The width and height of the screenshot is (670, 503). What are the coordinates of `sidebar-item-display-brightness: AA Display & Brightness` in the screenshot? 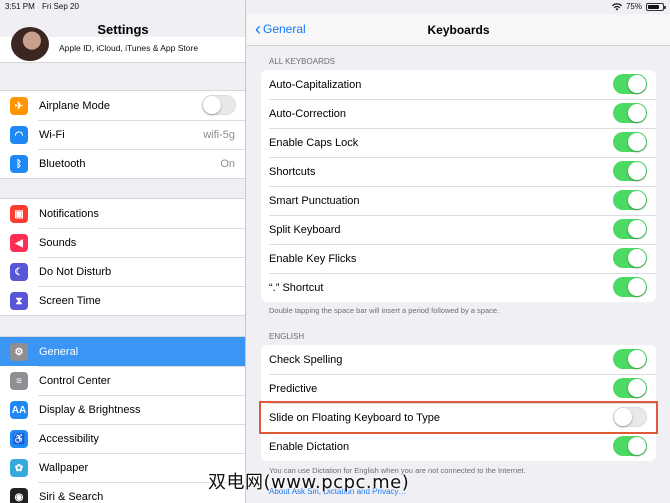 It's located at (122, 409).